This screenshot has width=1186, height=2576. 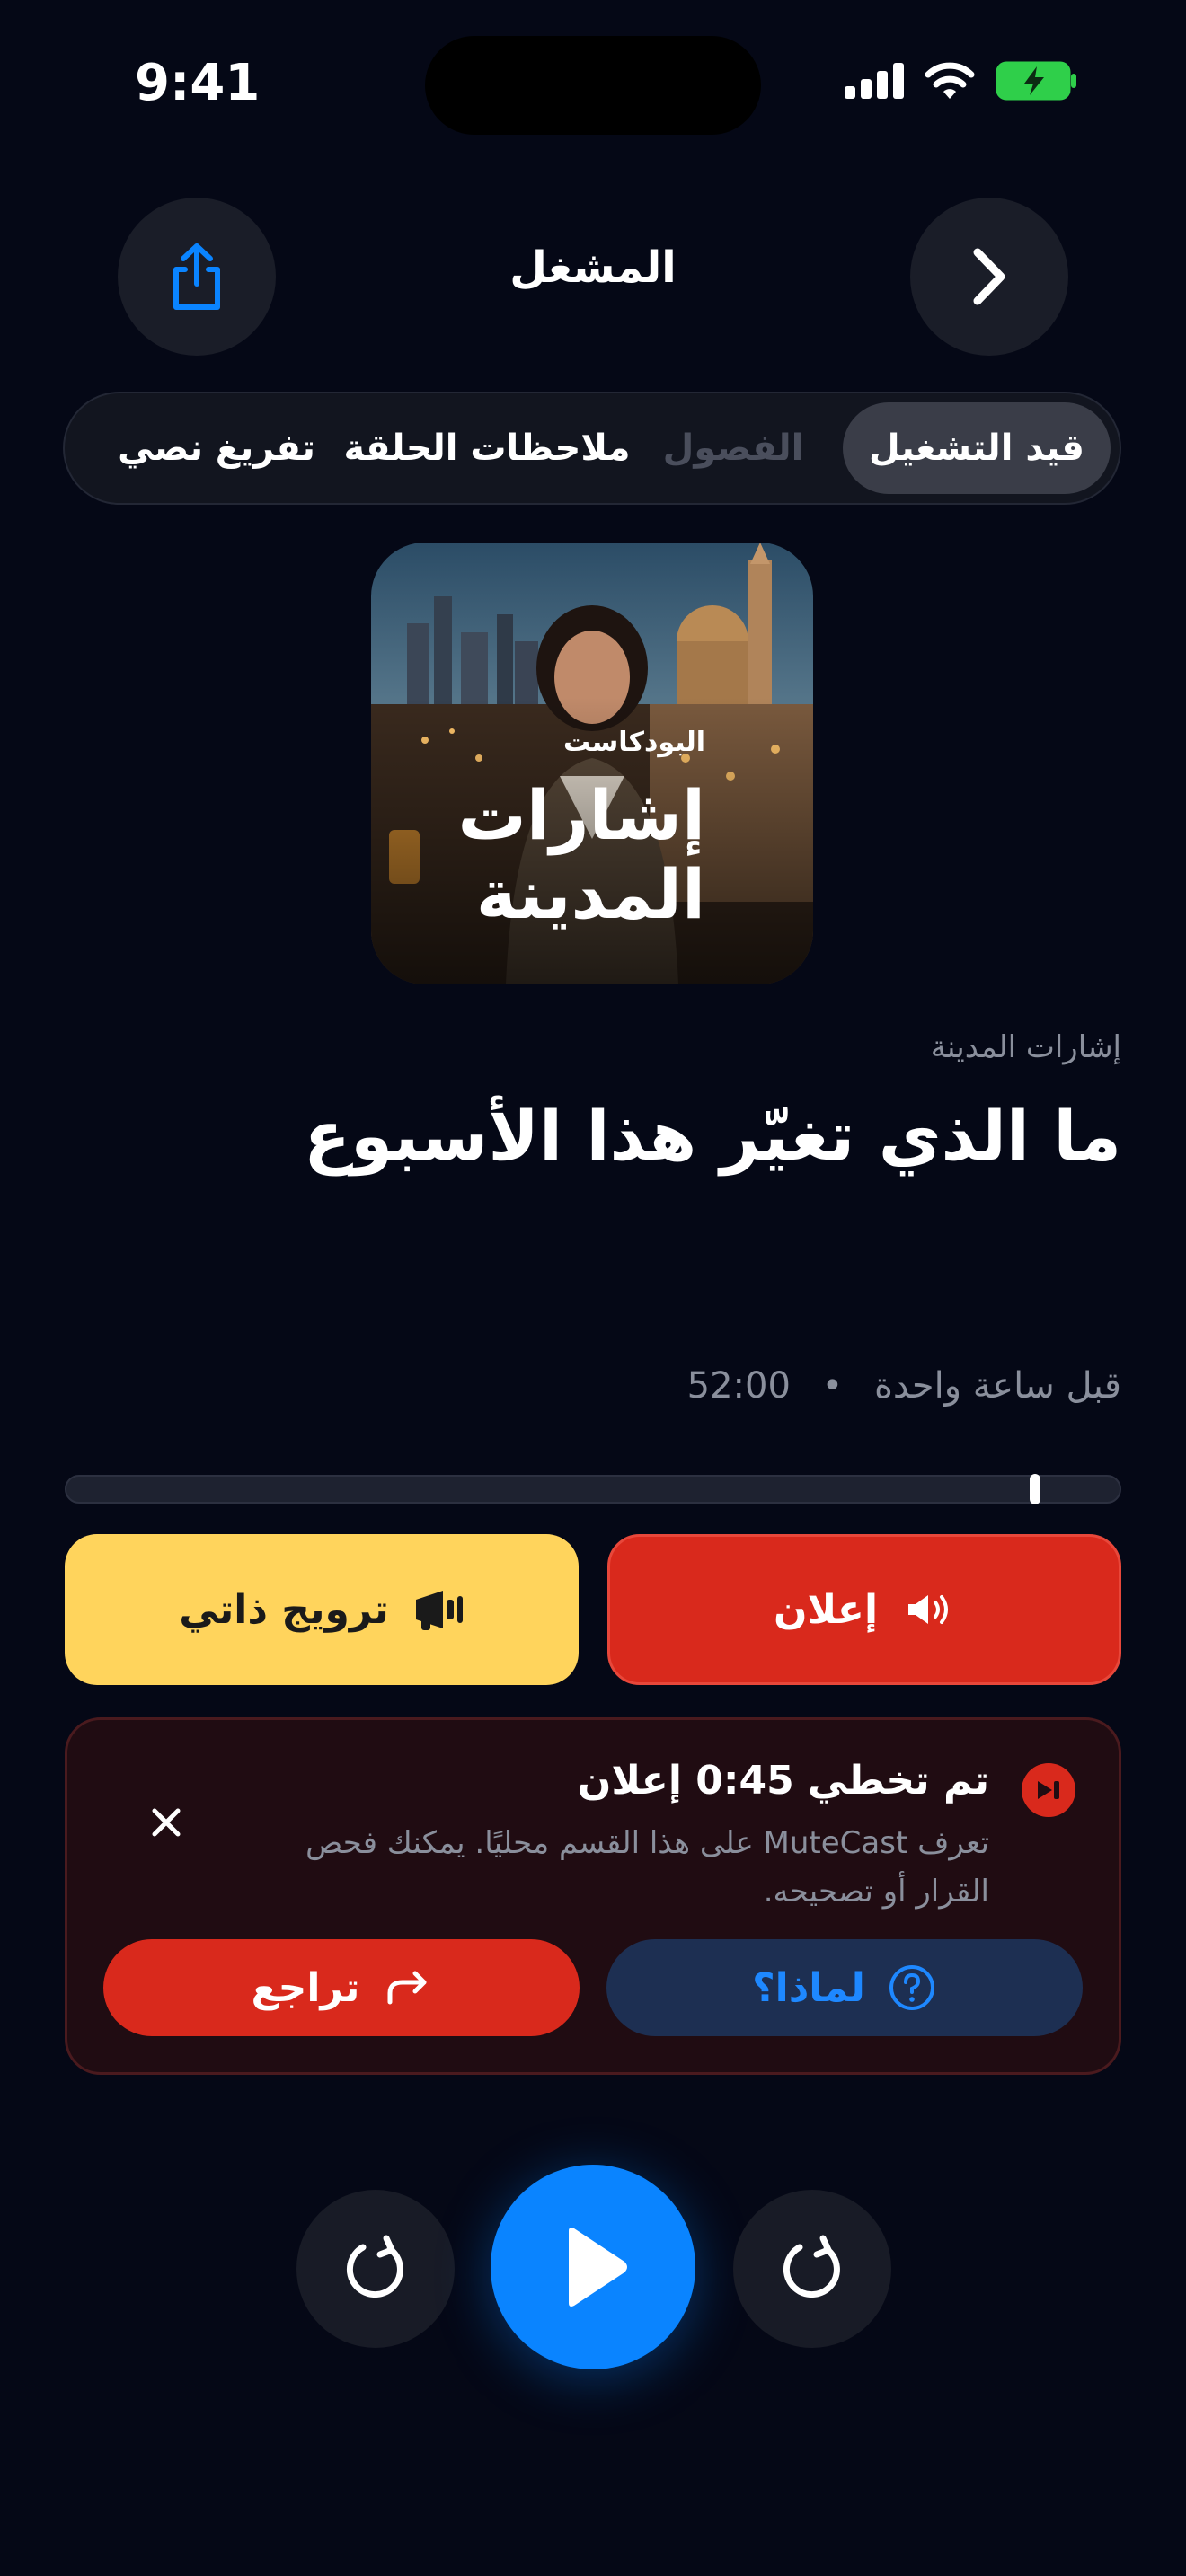 What do you see at coordinates (305, 1987) in the screenshot?
I see `undo-label: تراجع` at bounding box center [305, 1987].